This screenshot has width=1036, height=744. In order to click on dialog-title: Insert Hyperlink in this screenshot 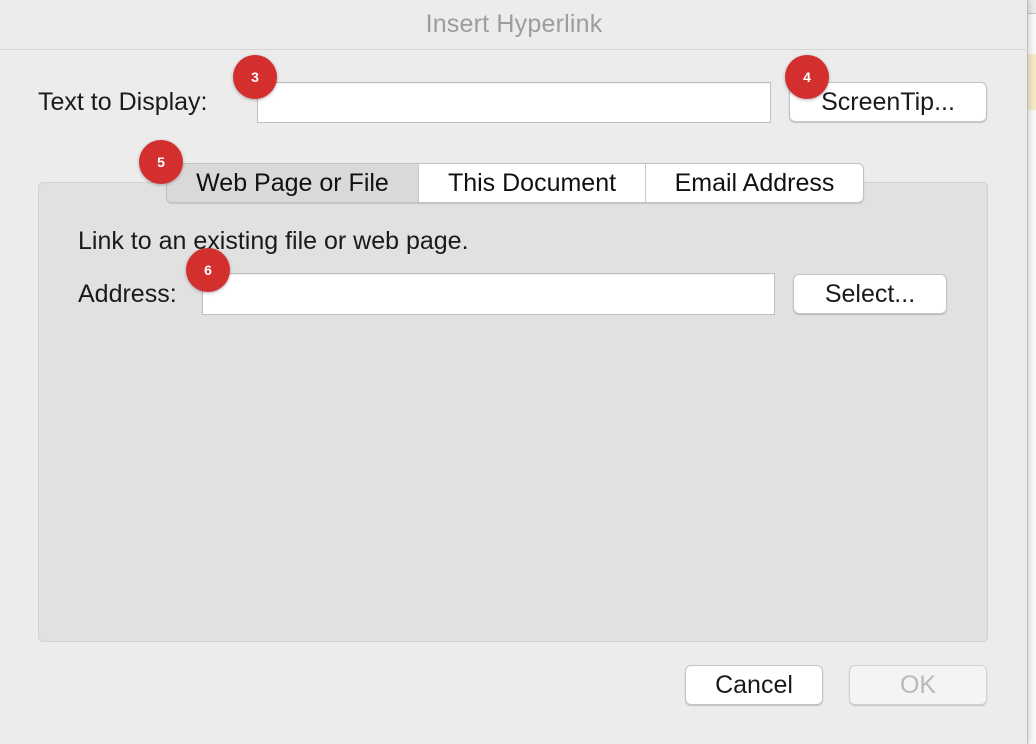, I will do `click(514, 24)`.